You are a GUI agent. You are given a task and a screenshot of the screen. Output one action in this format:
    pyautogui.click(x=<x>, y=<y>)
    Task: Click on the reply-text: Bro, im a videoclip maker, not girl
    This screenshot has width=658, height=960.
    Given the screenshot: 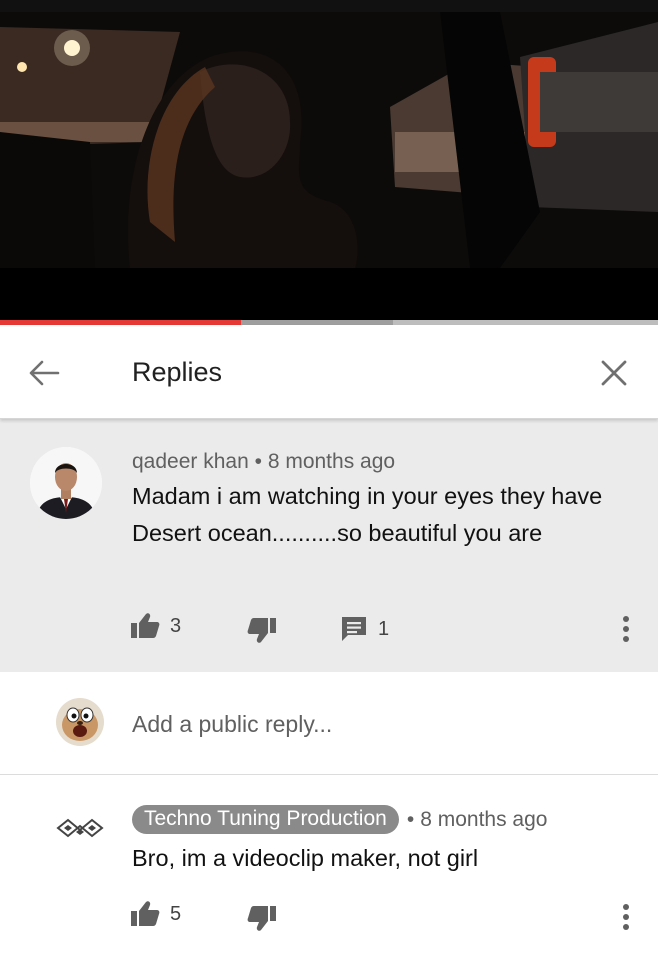 What is the action you would take?
    pyautogui.click(x=305, y=858)
    